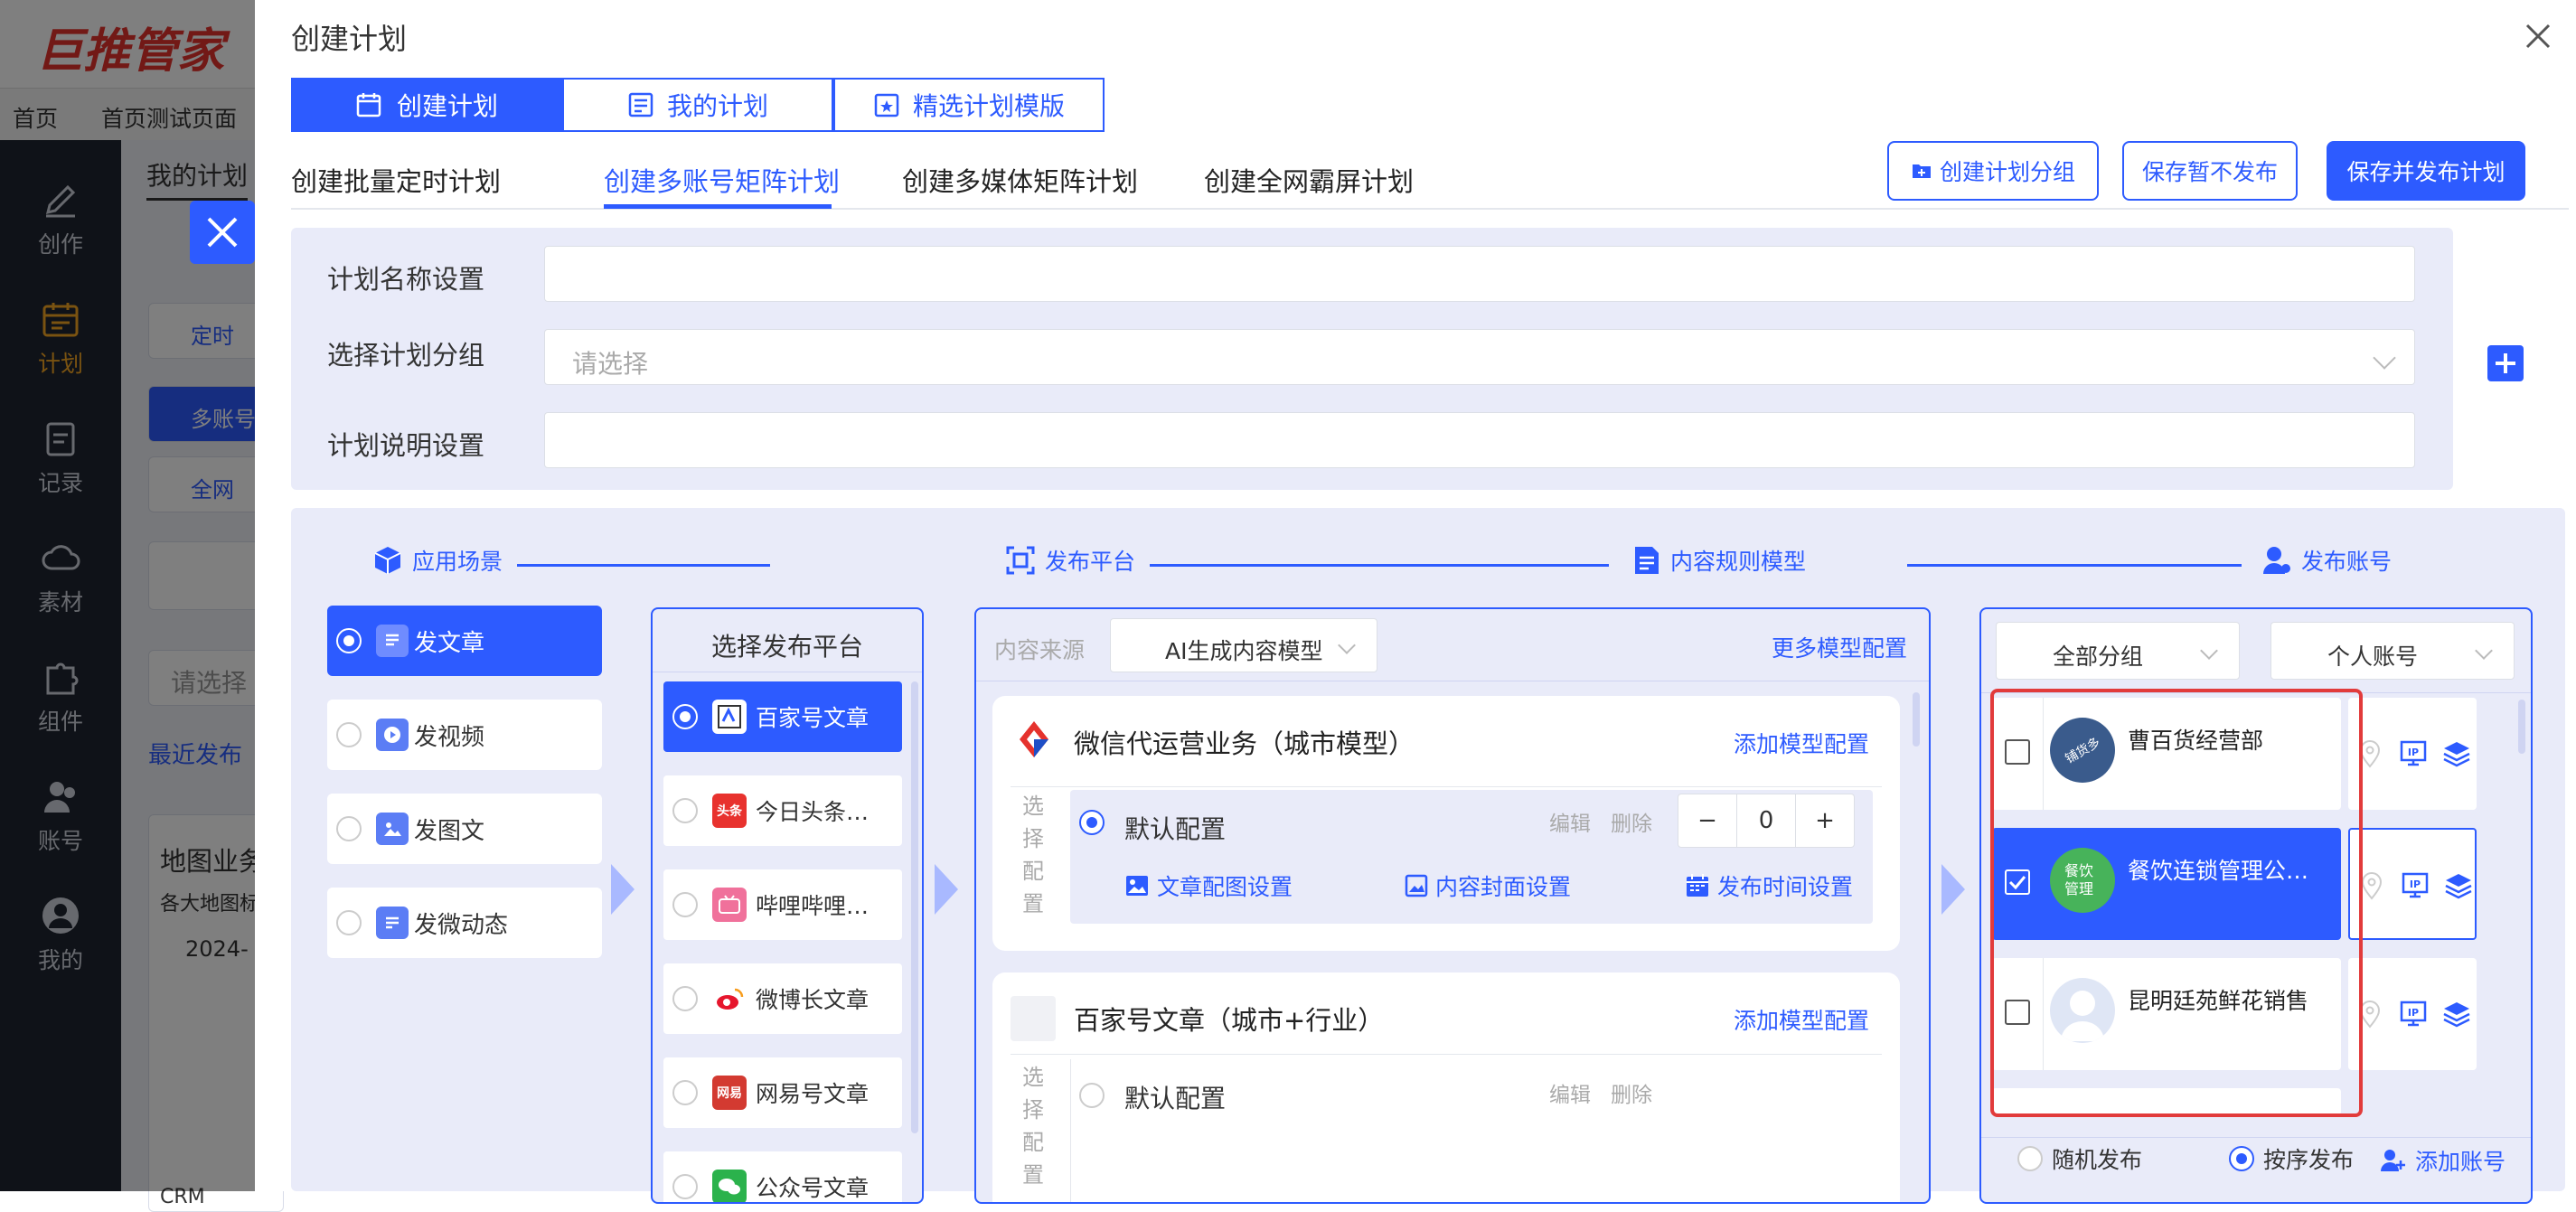 The width and height of the screenshot is (2576, 1212). I want to click on location-icon, so click(2372, 885).